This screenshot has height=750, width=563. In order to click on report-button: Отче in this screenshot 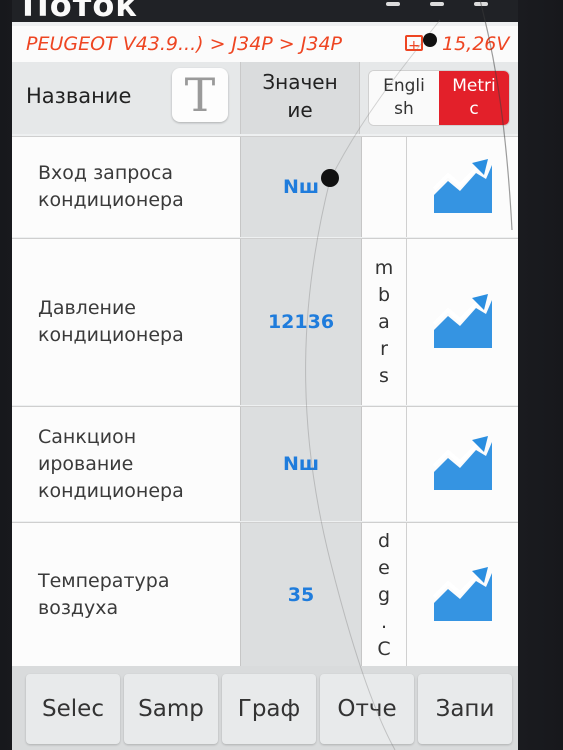, I will do `click(367, 709)`.